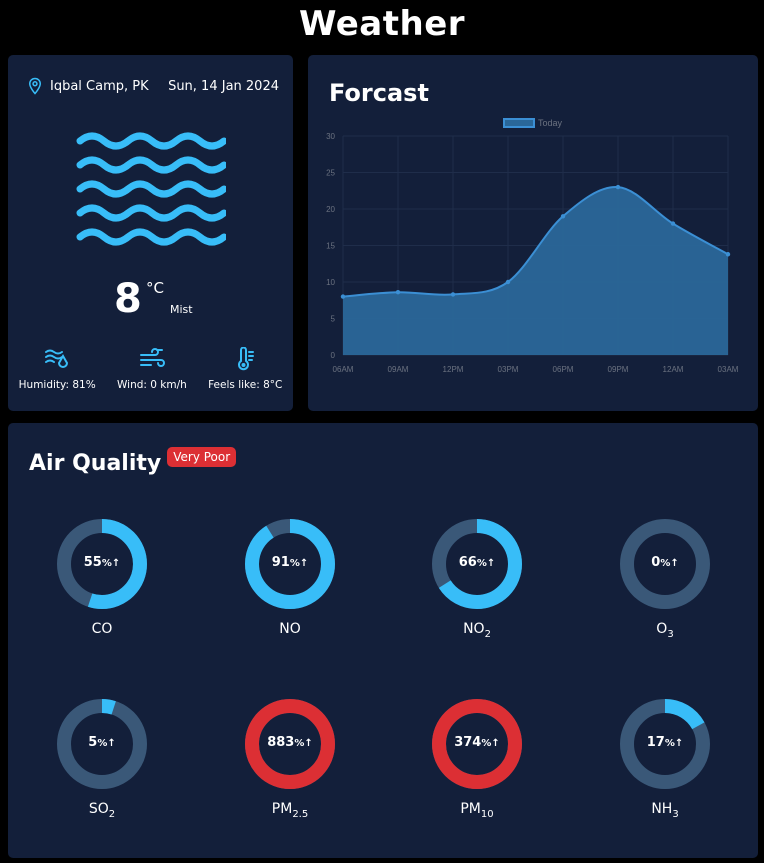  What do you see at coordinates (665, 810) in the screenshot?
I see `pollutant-label: NH3` at bounding box center [665, 810].